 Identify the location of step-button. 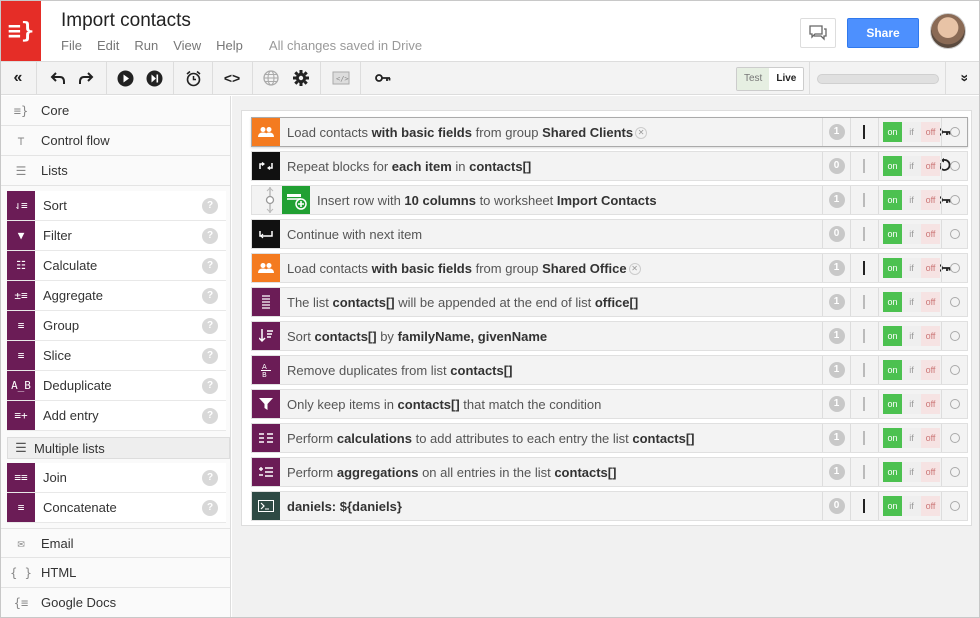
(154, 78).